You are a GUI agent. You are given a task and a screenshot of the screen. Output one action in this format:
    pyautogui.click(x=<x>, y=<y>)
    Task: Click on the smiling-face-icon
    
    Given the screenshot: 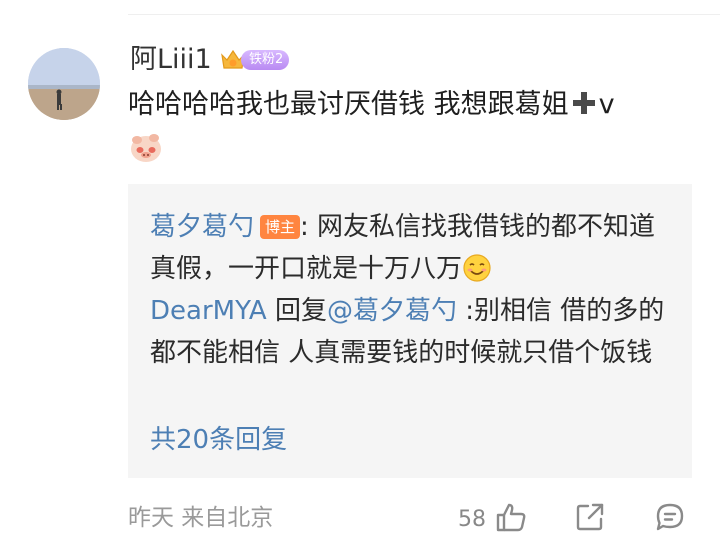 What is the action you would take?
    pyautogui.click(x=477, y=268)
    